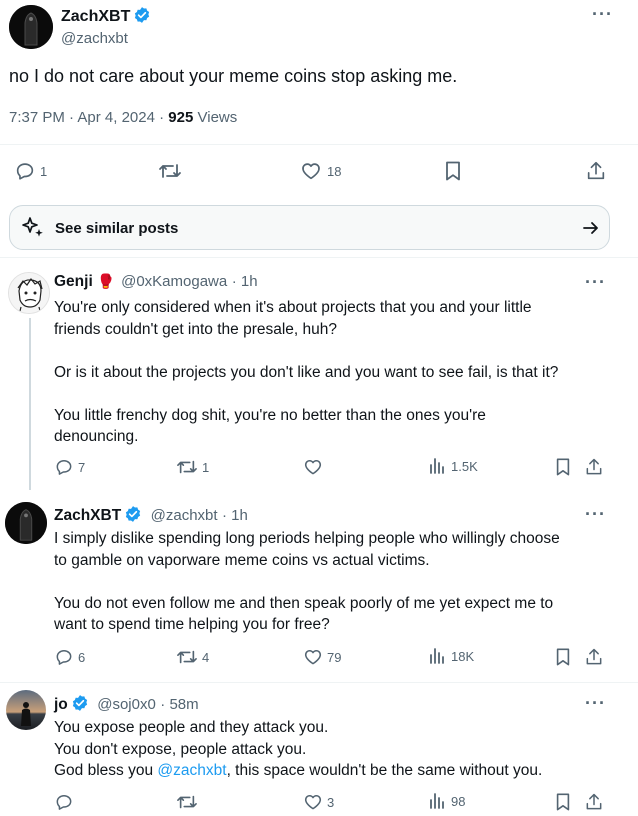 The height and width of the screenshot is (816, 638). I want to click on text-segment: God bless you, so click(106, 770).